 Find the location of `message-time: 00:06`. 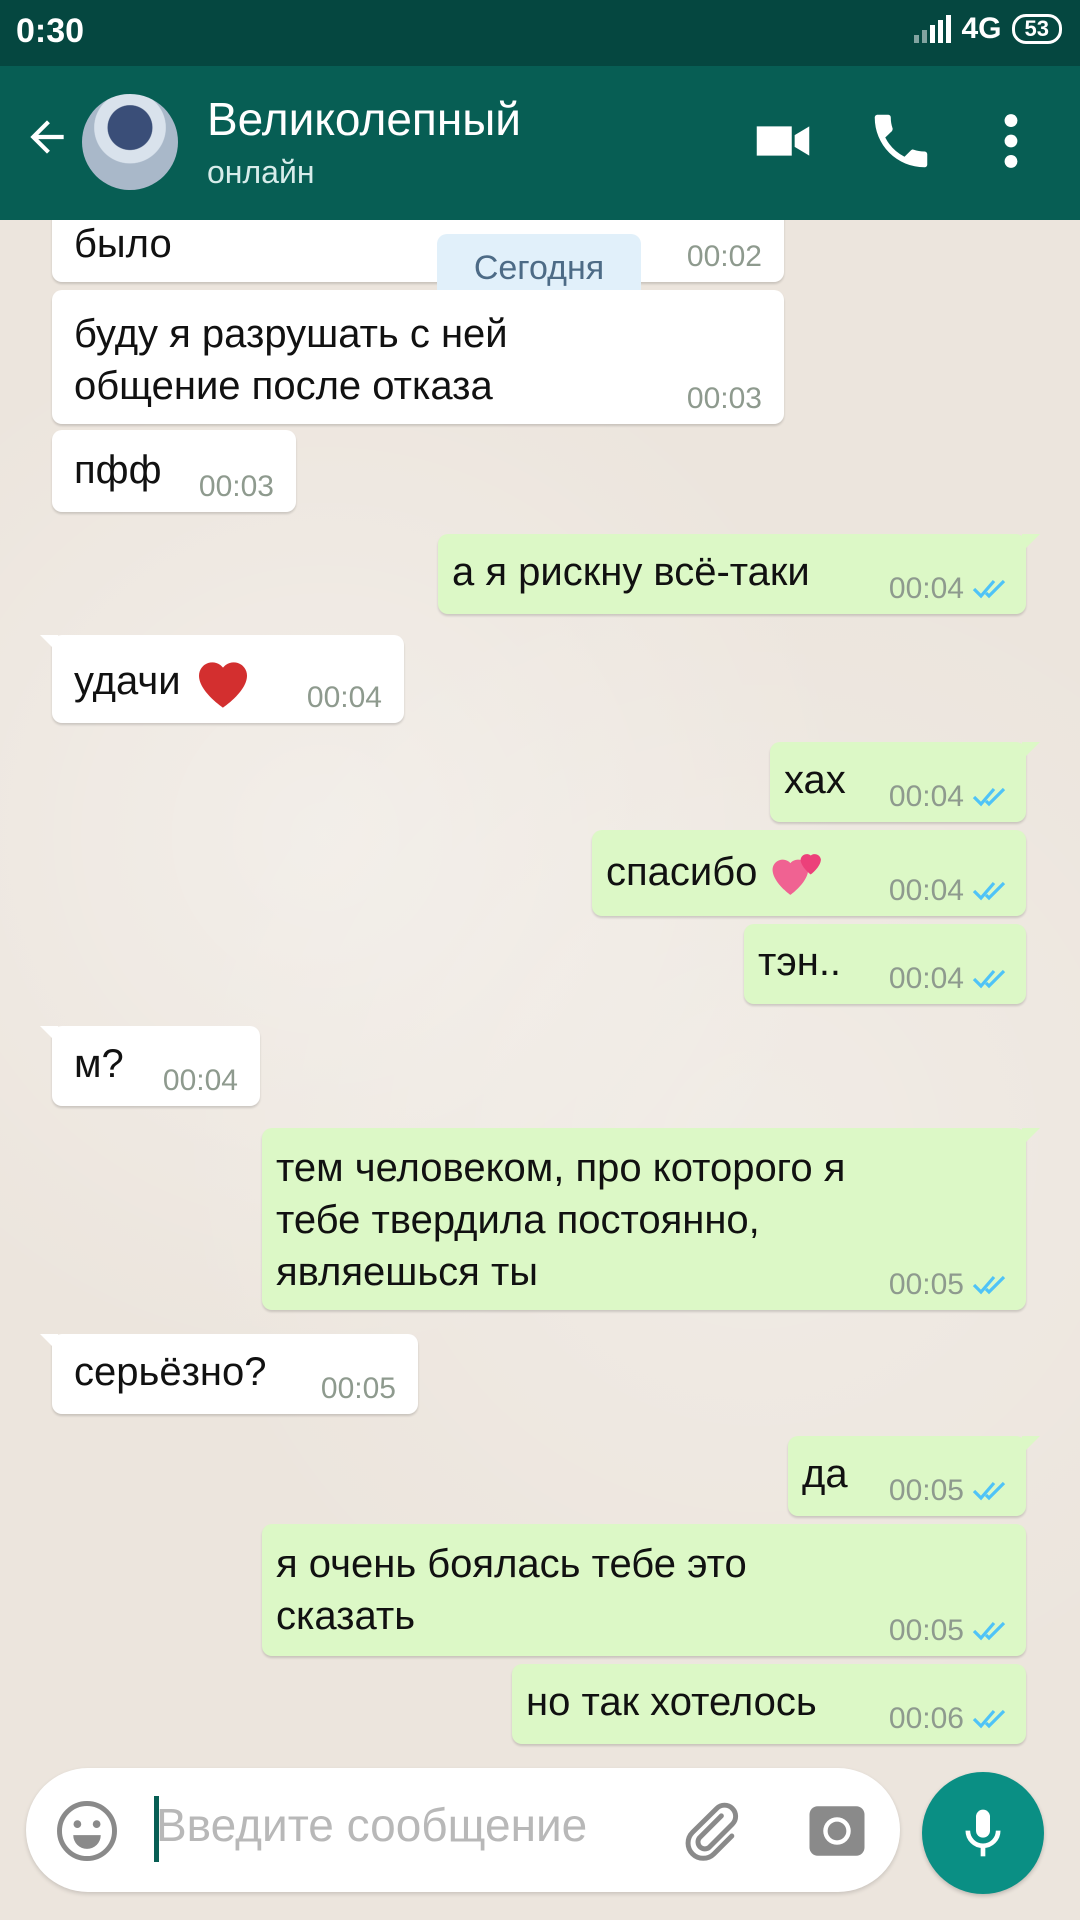

message-time: 00:06 is located at coordinates (950, 1719).